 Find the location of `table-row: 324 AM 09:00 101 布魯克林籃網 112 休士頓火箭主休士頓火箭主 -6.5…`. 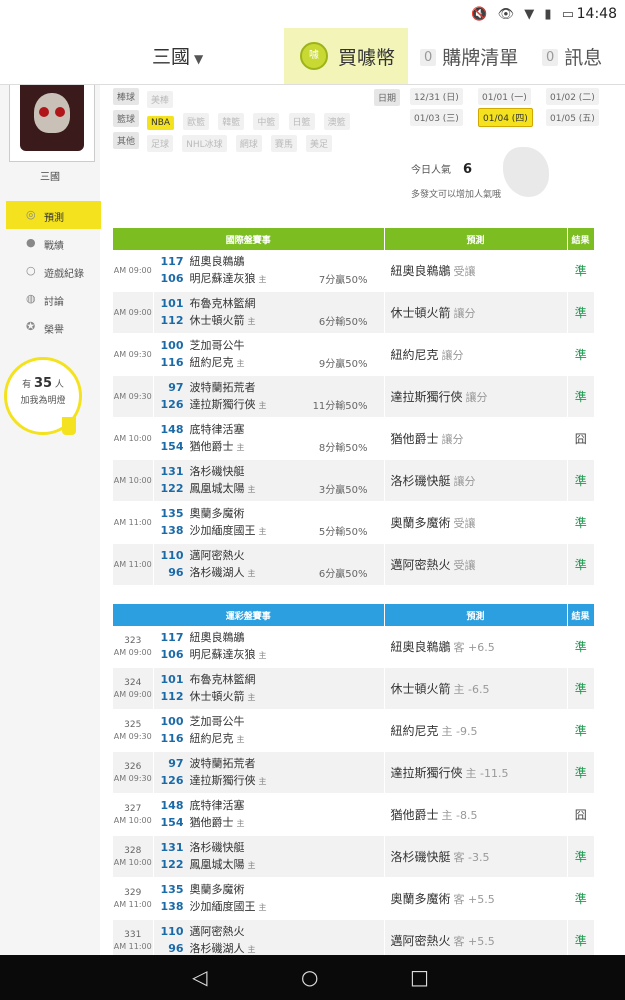

table-row: 324 AM 09:00 101 布魯克林籃網 112 休士頓火箭主休士頓火箭主 -6.5… is located at coordinates (354, 688).